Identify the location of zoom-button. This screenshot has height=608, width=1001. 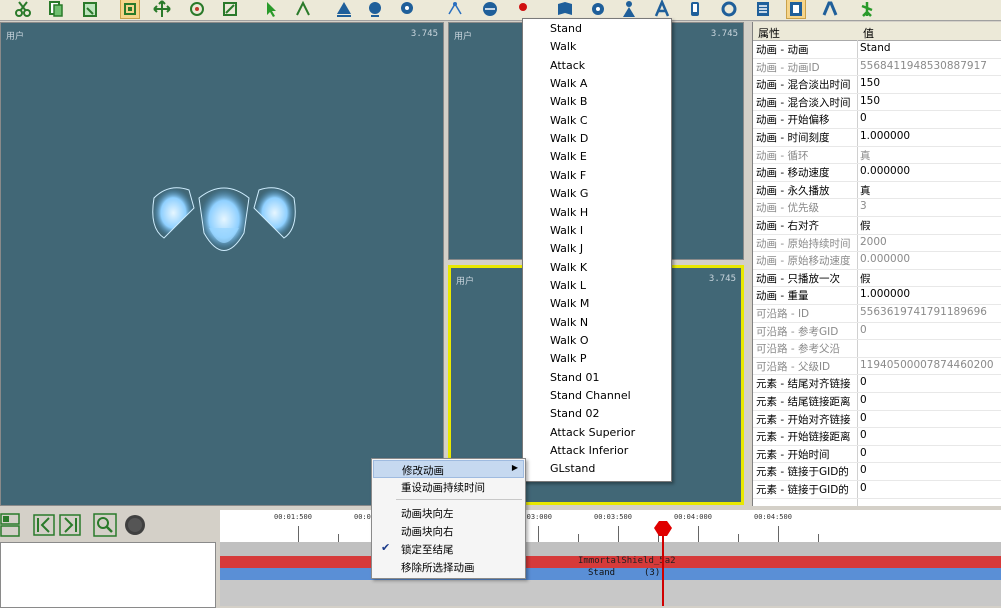
(105, 525).